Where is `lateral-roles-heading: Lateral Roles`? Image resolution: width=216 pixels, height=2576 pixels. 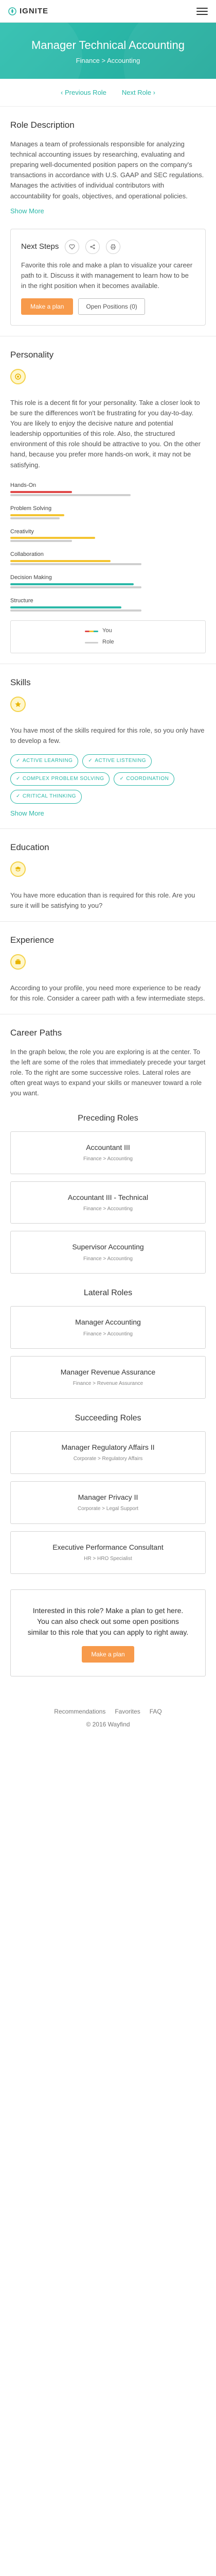 lateral-roles-heading: Lateral Roles is located at coordinates (108, 1293).